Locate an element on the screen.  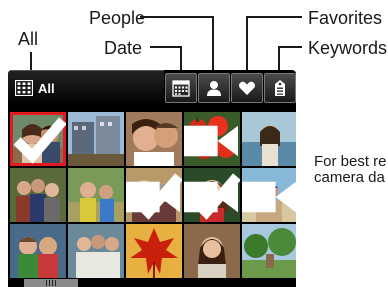
view-tab-bar: All is located at coordinates (152, 88).